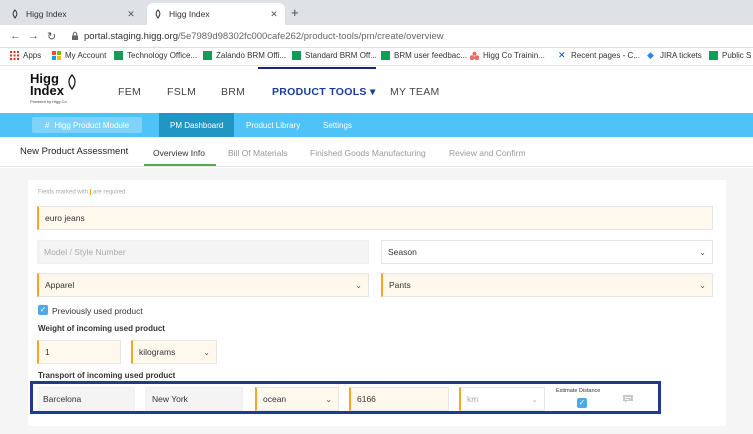 This screenshot has height=434, width=753. Describe the element at coordinates (216, 14) in the screenshot. I see `browser-tab-2: Higg Index ✕` at that location.